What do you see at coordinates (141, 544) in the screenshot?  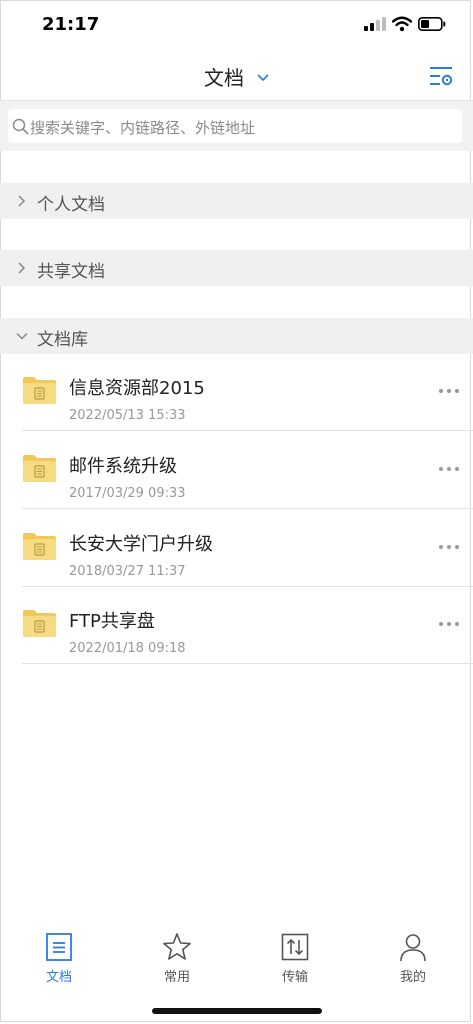 I see `item-name: 长安大学门户升级` at bounding box center [141, 544].